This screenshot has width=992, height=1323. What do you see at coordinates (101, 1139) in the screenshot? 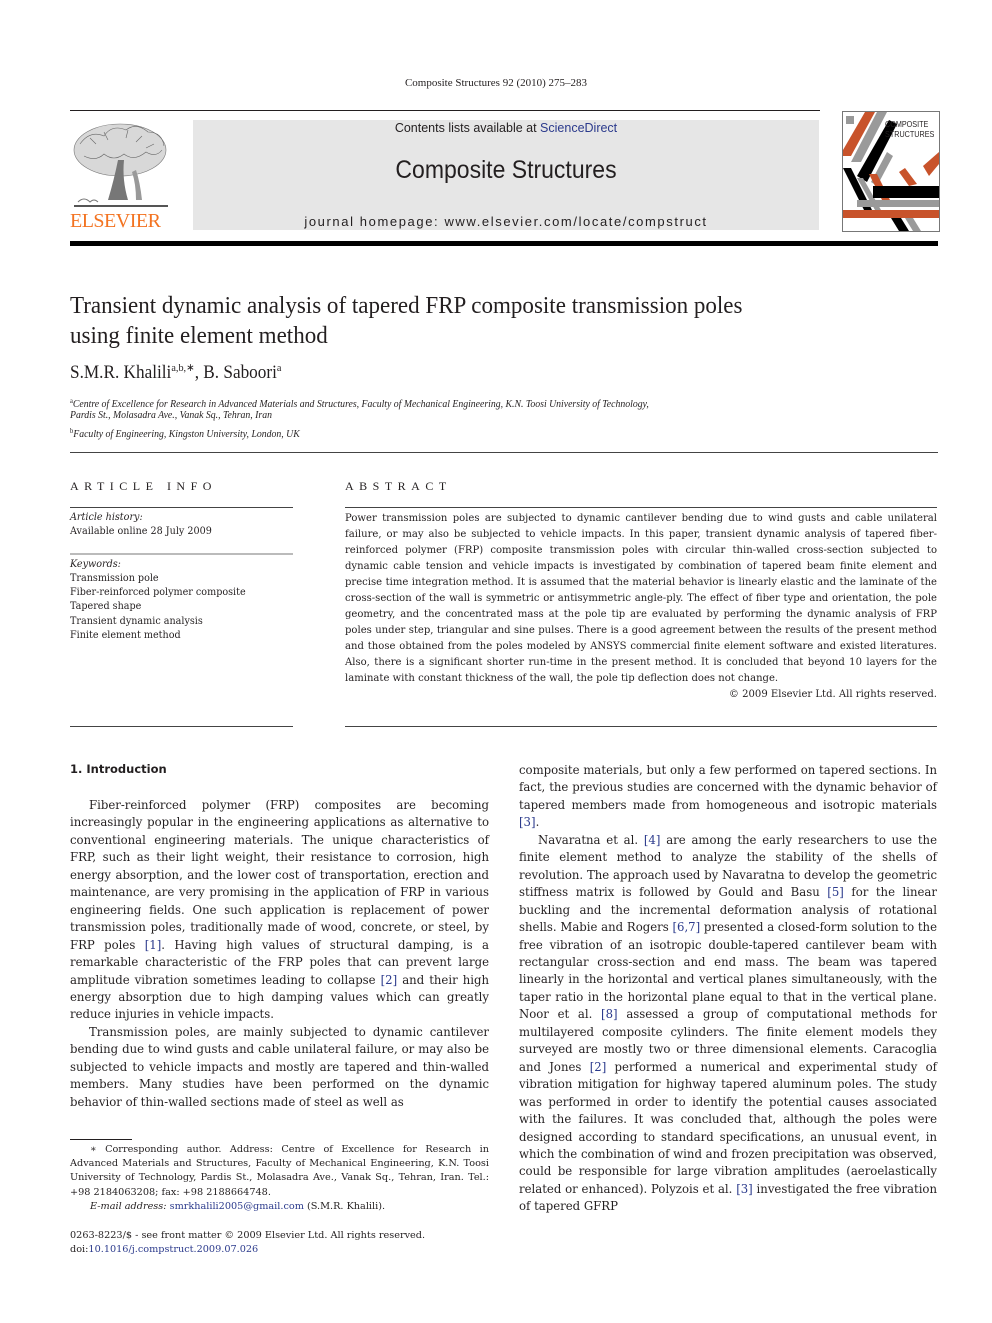
I see `footnote-rule` at bounding box center [101, 1139].